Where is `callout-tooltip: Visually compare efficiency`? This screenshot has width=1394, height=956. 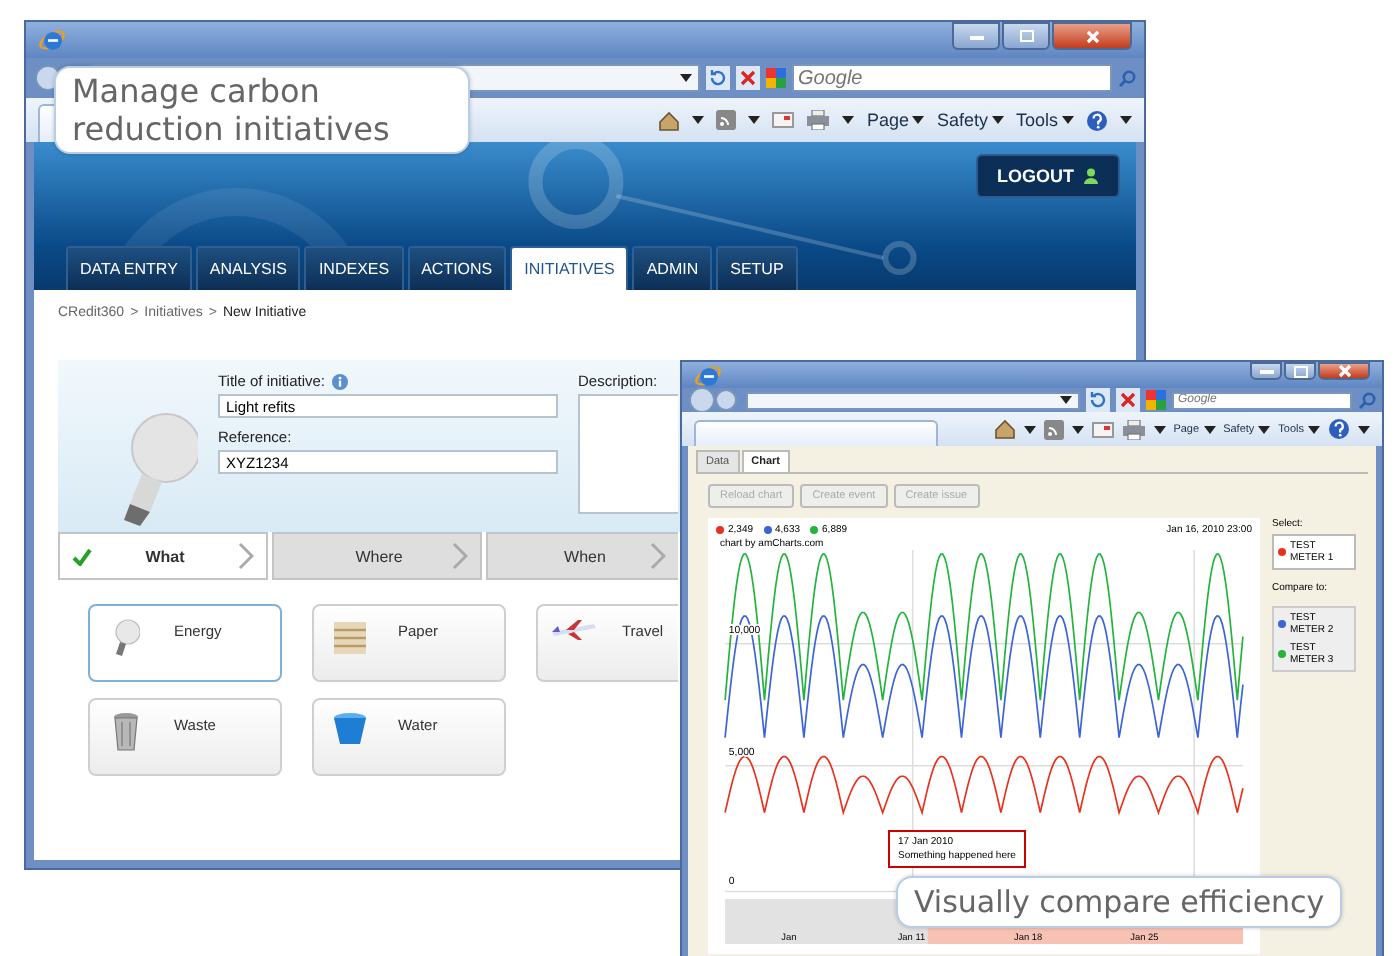
callout-tooltip: Visually compare efficiency is located at coordinates (1119, 902).